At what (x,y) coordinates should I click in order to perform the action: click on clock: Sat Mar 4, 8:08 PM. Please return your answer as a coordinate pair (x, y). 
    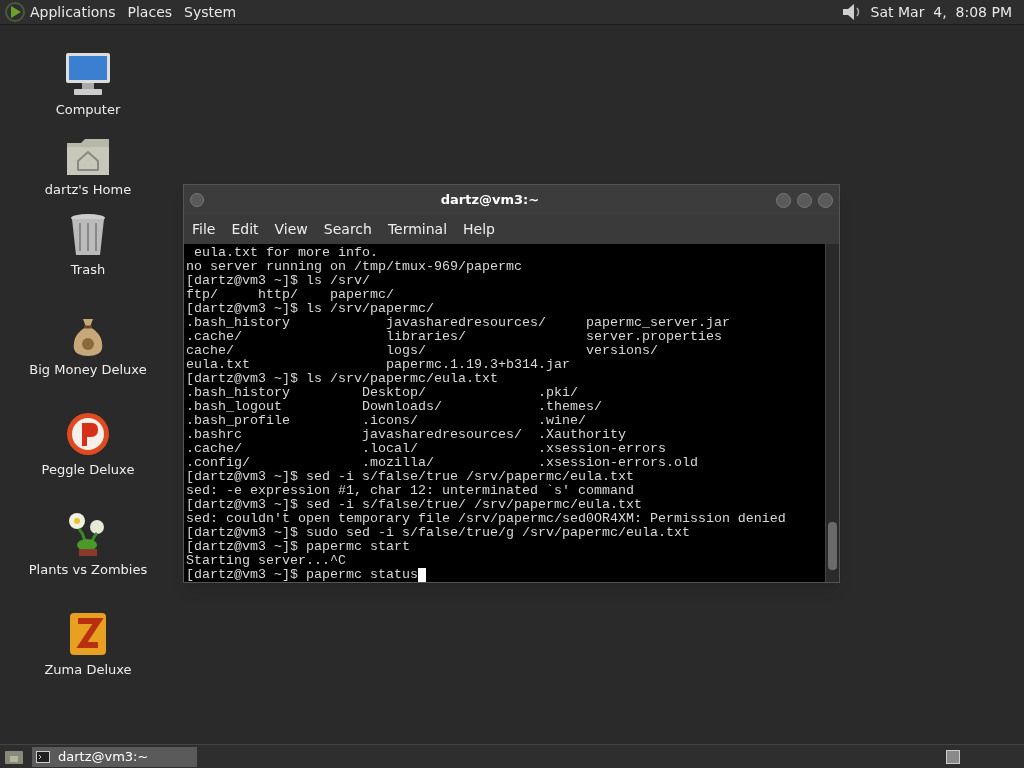
    Looking at the image, I should click on (941, 12).